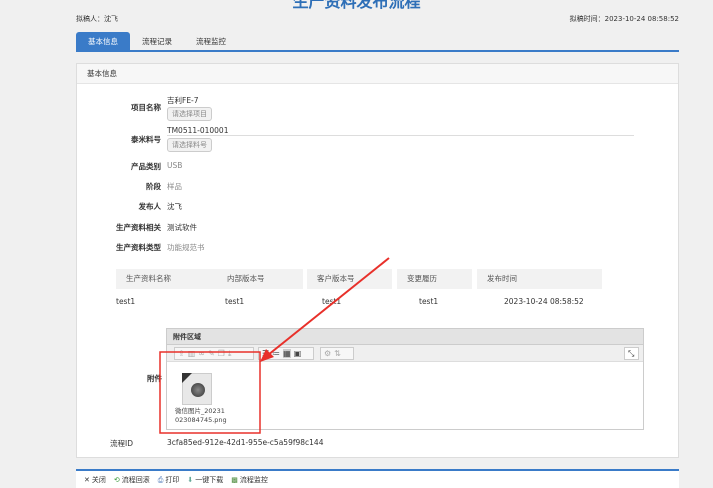 This screenshot has width=713, height=488. I want to click on rollback-label: 流程回滚, so click(135, 479).